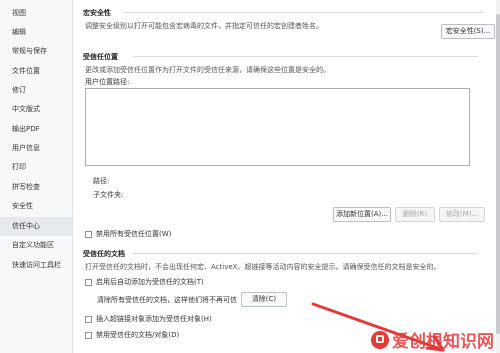  Describe the element at coordinates (36, 265) in the screenshot. I see `sidebar-item-quick-access: 快速访问工具栏` at that location.